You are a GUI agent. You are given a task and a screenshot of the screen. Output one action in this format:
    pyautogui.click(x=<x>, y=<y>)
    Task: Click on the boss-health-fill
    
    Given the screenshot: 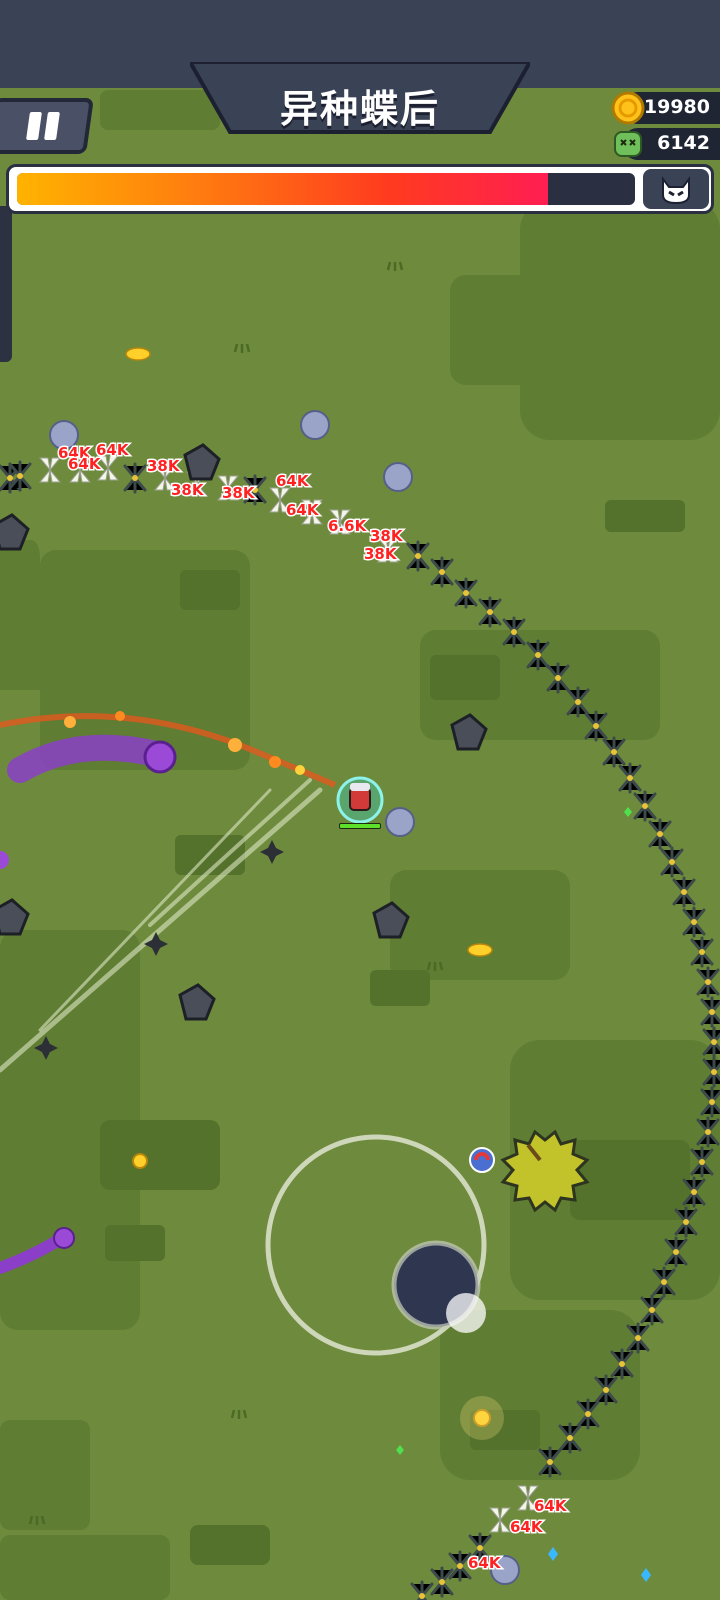 What is the action you would take?
    pyautogui.click(x=283, y=189)
    